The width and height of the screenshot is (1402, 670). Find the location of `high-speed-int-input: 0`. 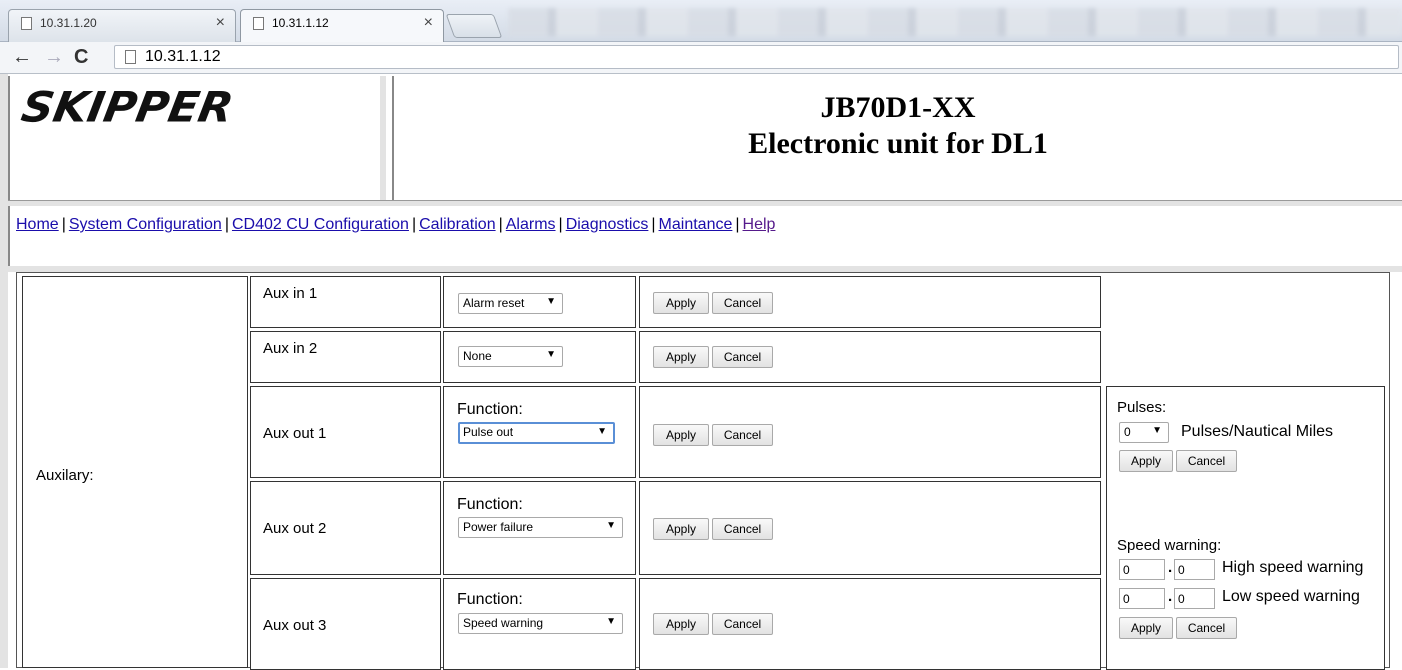

high-speed-int-input: 0 is located at coordinates (1142, 569).